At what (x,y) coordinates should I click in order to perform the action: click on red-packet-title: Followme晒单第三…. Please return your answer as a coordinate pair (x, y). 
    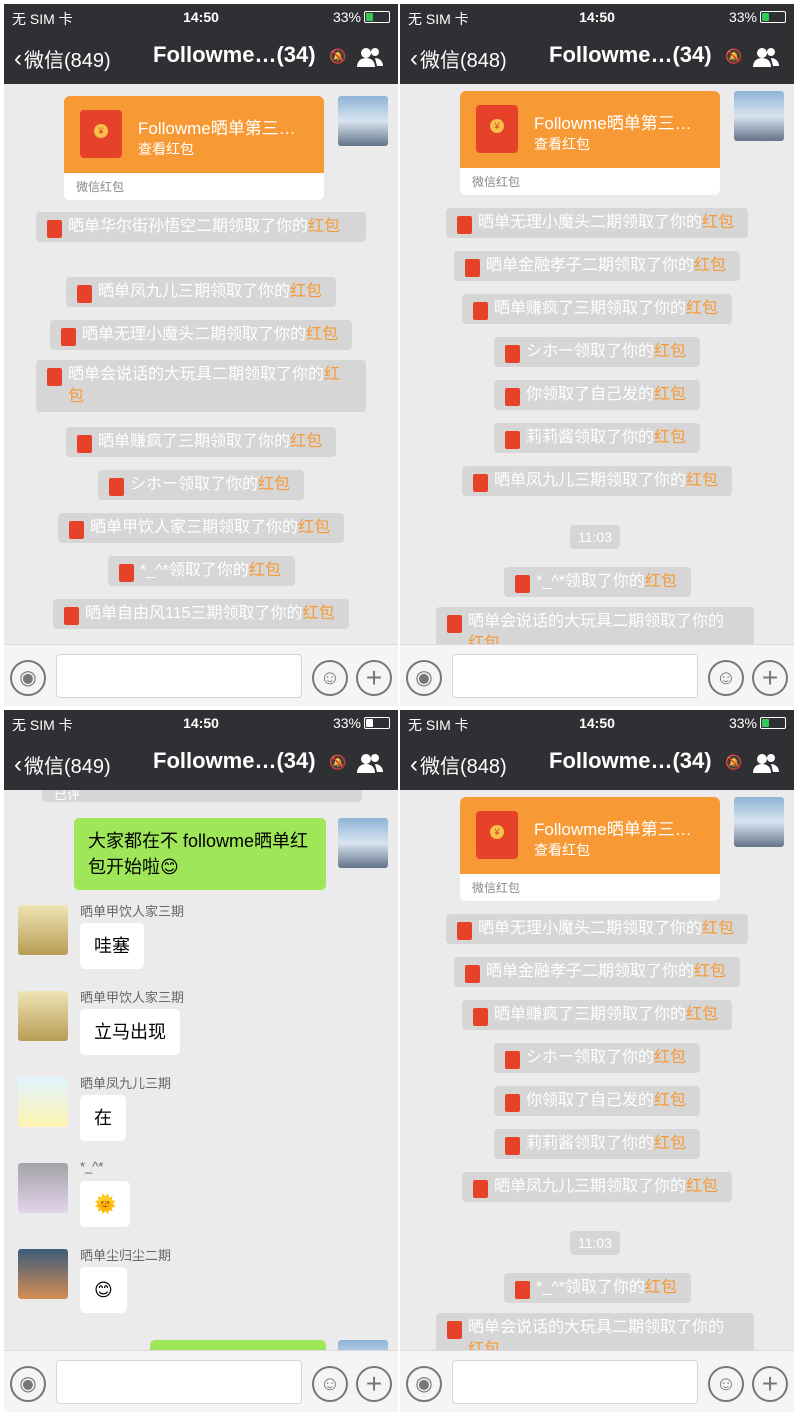
    Looking at the image, I should click on (613, 123).